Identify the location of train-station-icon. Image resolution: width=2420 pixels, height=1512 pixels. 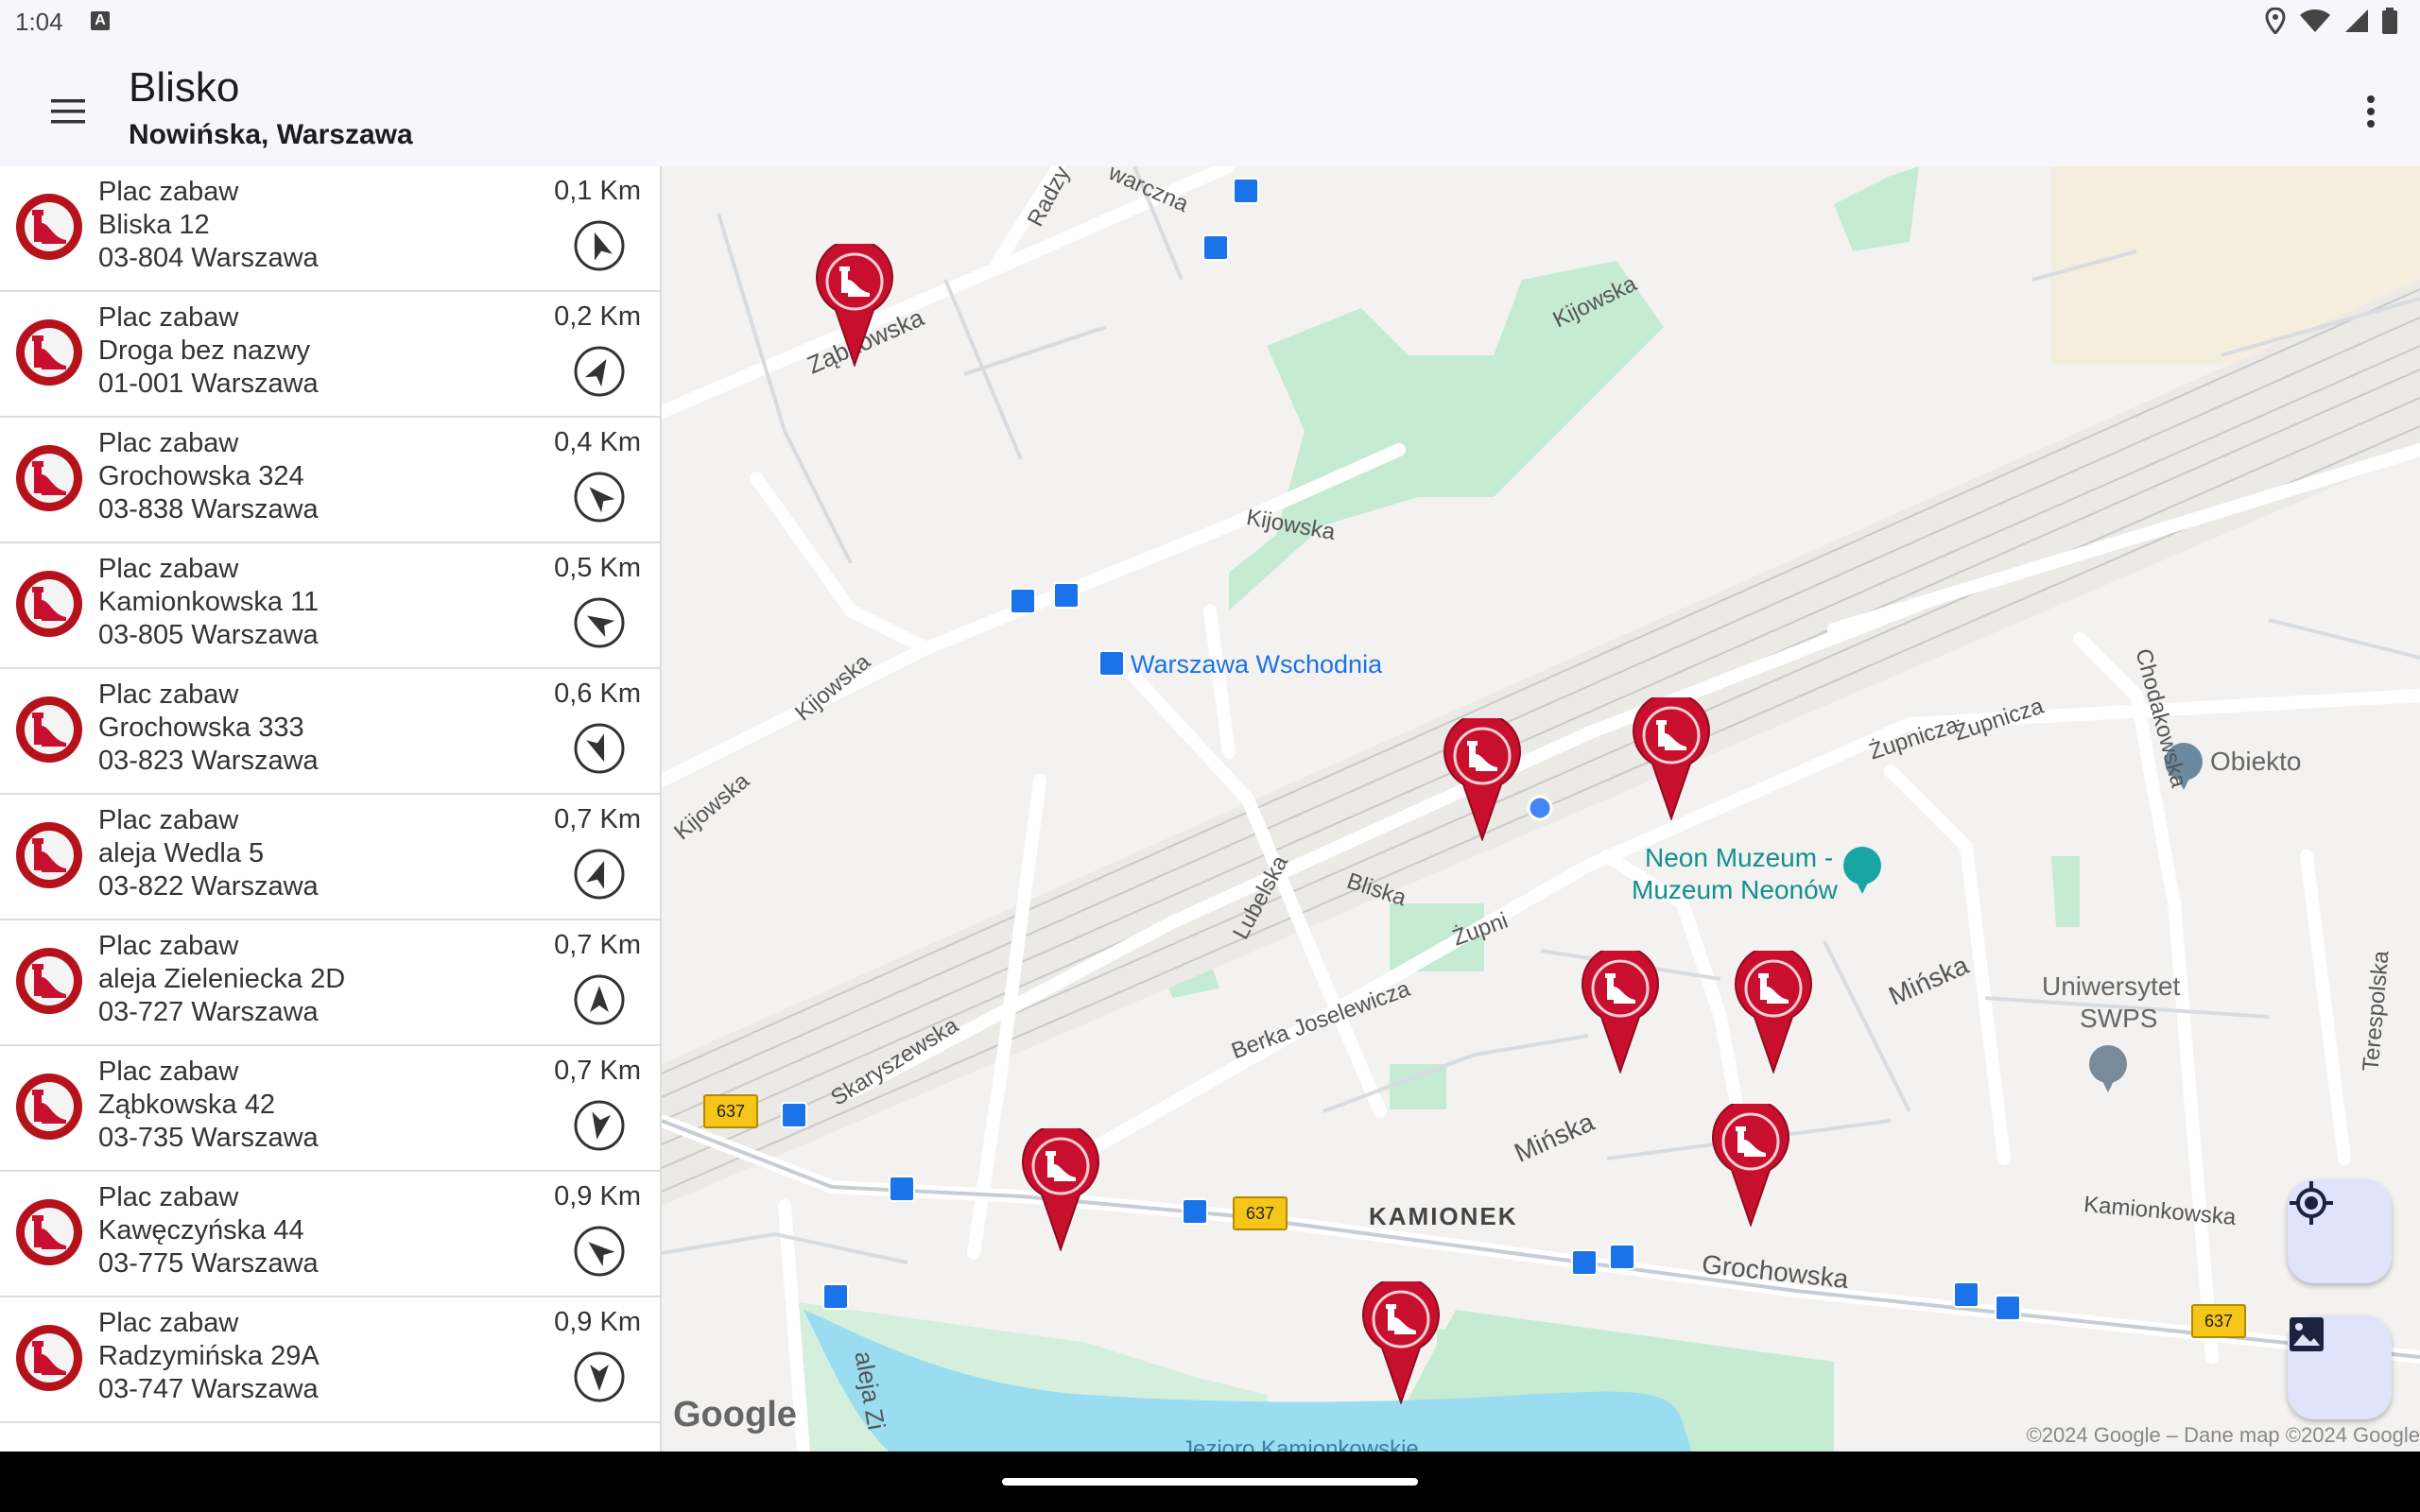
(1111, 663).